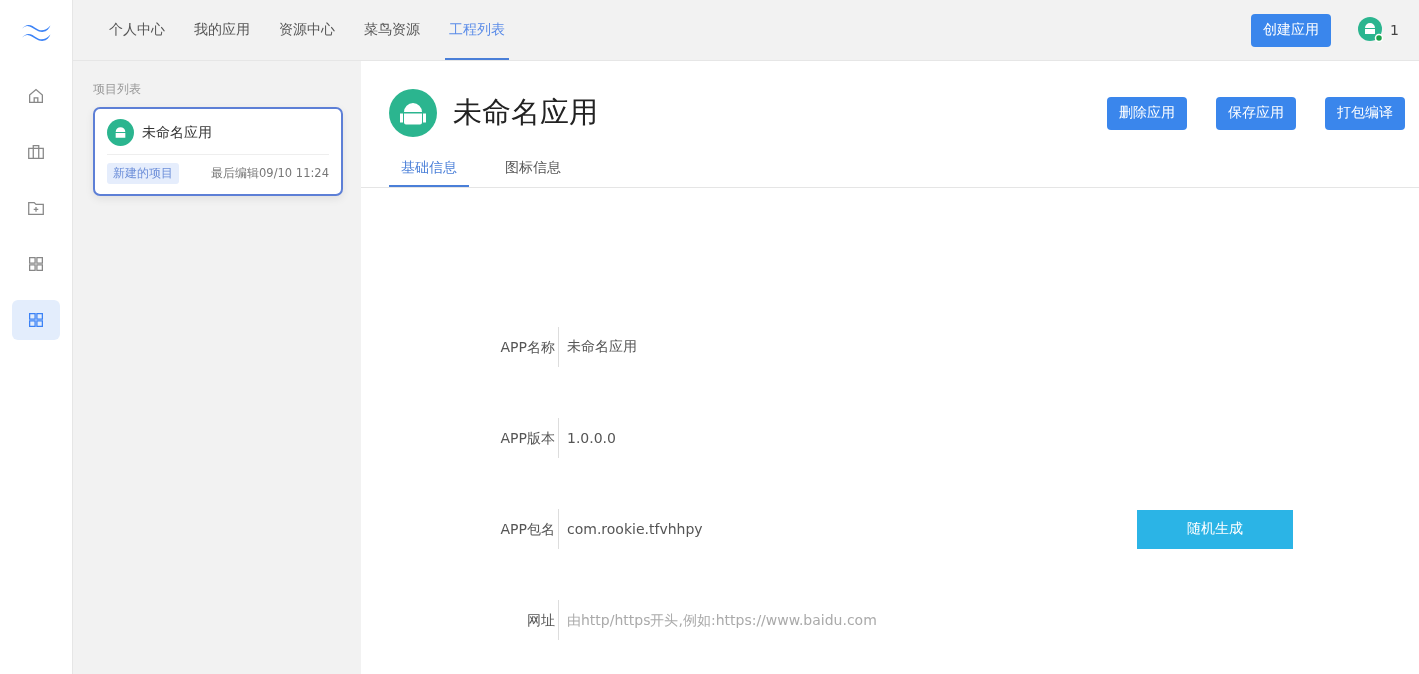  What do you see at coordinates (1291, 30) in the screenshot?
I see `create-app-button: 创建应用` at bounding box center [1291, 30].